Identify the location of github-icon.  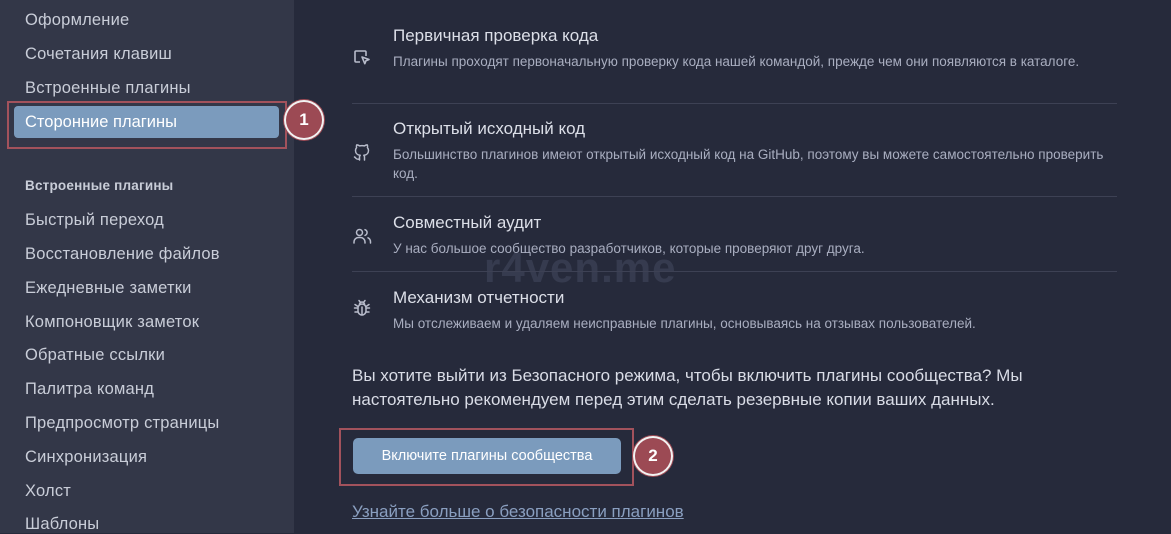
(362, 152).